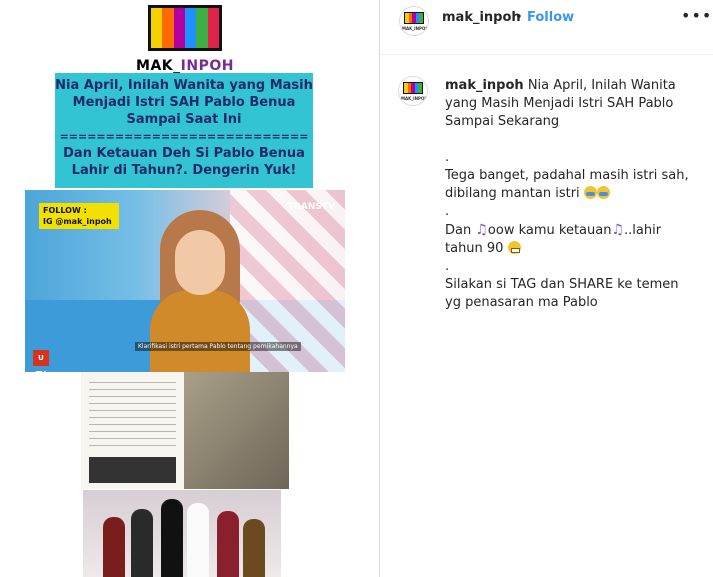 This screenshot has height=577, width=713. What do you see at coordinates (379, 288) in the screenshot?
I see `panel-divider` at bounding box center [379, 288].